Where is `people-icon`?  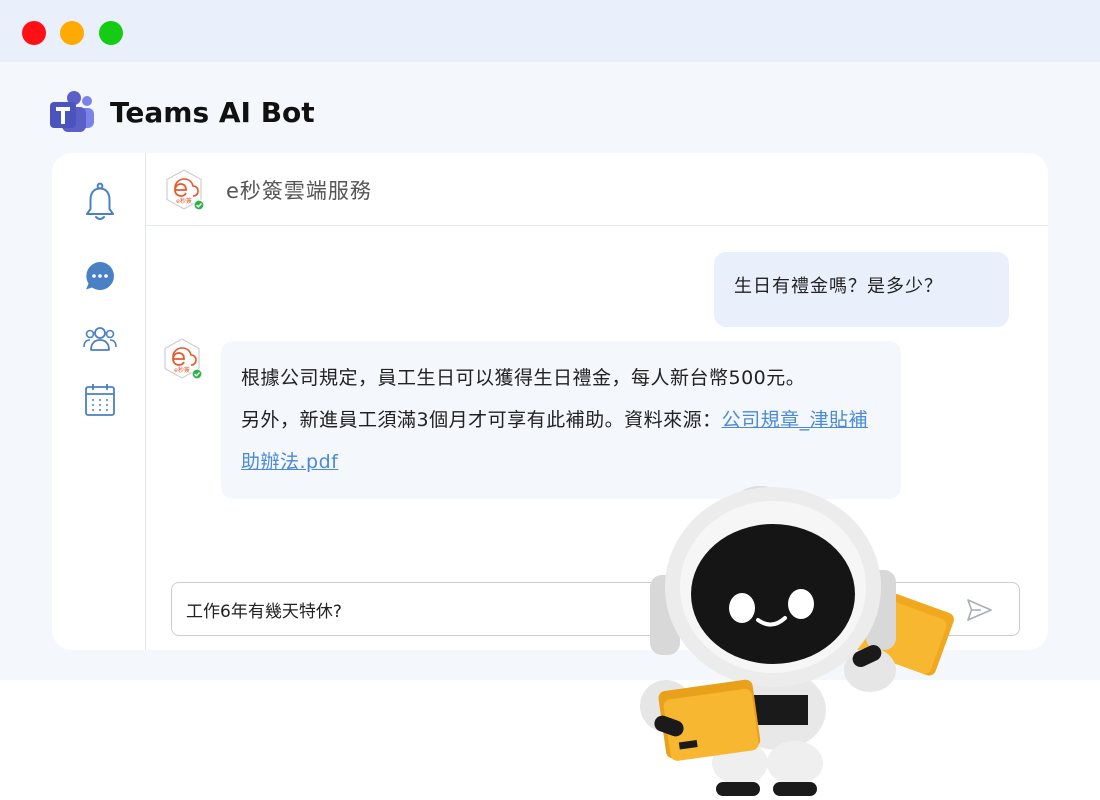
people-icon is located at coordinates (100, 339).